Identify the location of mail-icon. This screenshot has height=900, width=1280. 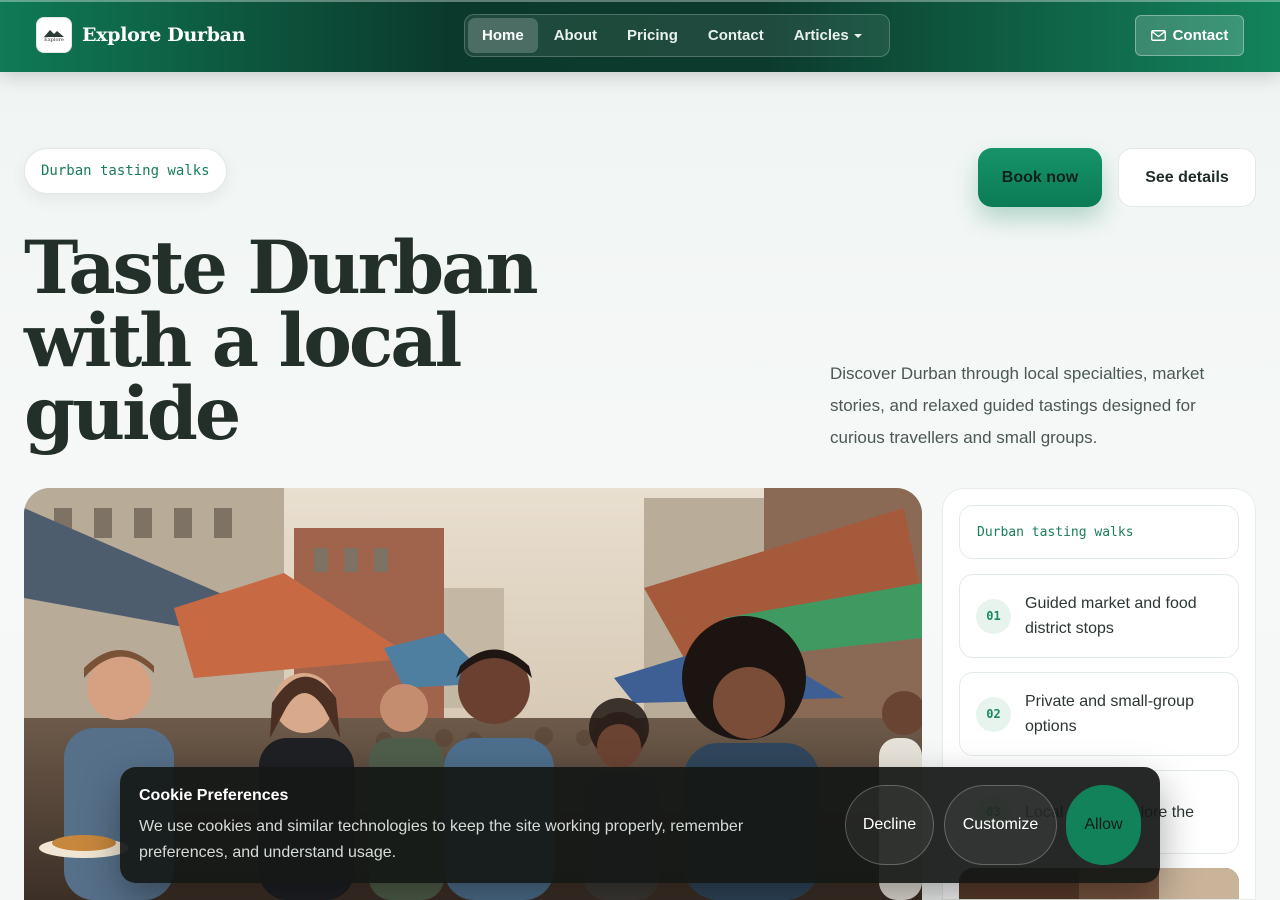
(1158, 35).